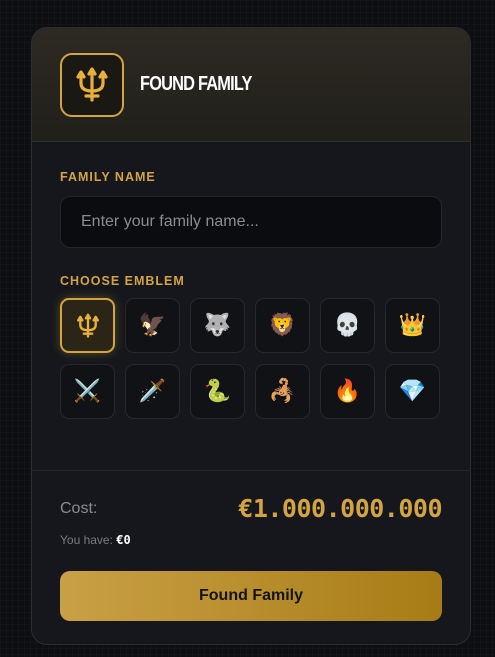 The image size is (495, 657). I want to click on emblem-option-skull: 💀, so click(347, 325).